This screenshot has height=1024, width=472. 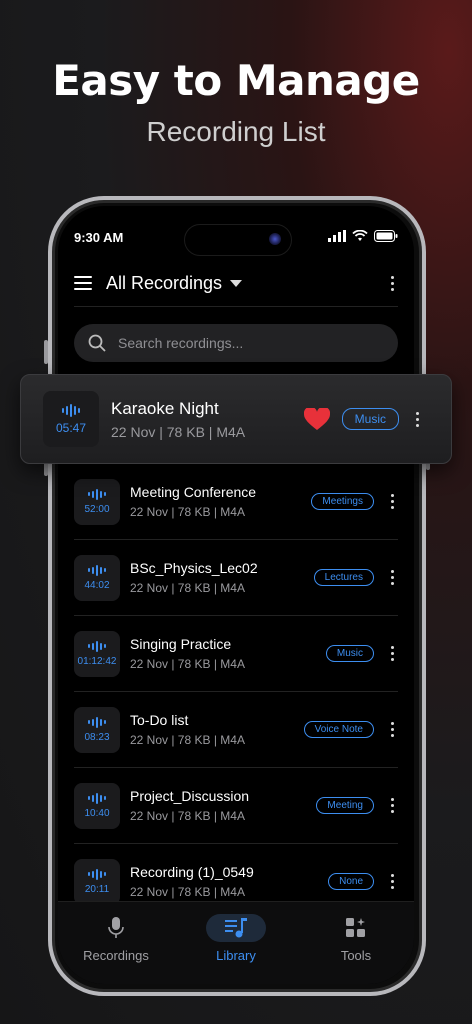 I want to click on recording-tag: Meeting, so click(x=345, y=805).